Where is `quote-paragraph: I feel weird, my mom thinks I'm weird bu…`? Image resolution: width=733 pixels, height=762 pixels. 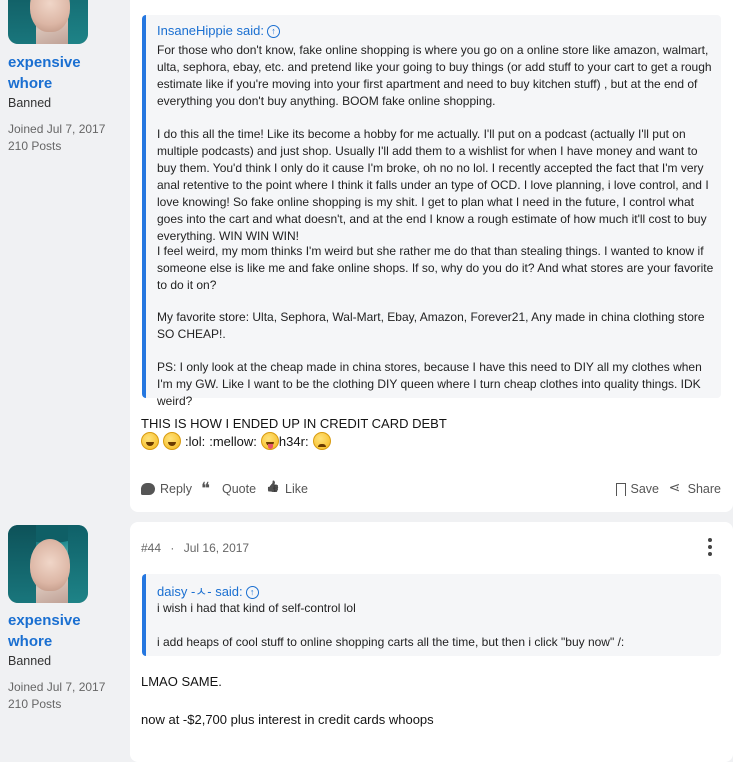
quote-paragraph: I feel weird, my mom thinks I'm weird bu… is located at coordinates (435, 268).